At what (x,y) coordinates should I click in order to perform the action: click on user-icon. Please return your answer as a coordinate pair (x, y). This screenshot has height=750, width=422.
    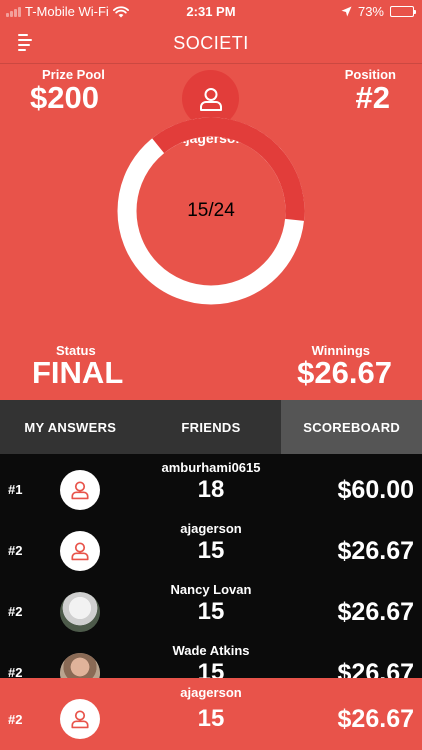
    Looking at the image, I should click on (210, 99).